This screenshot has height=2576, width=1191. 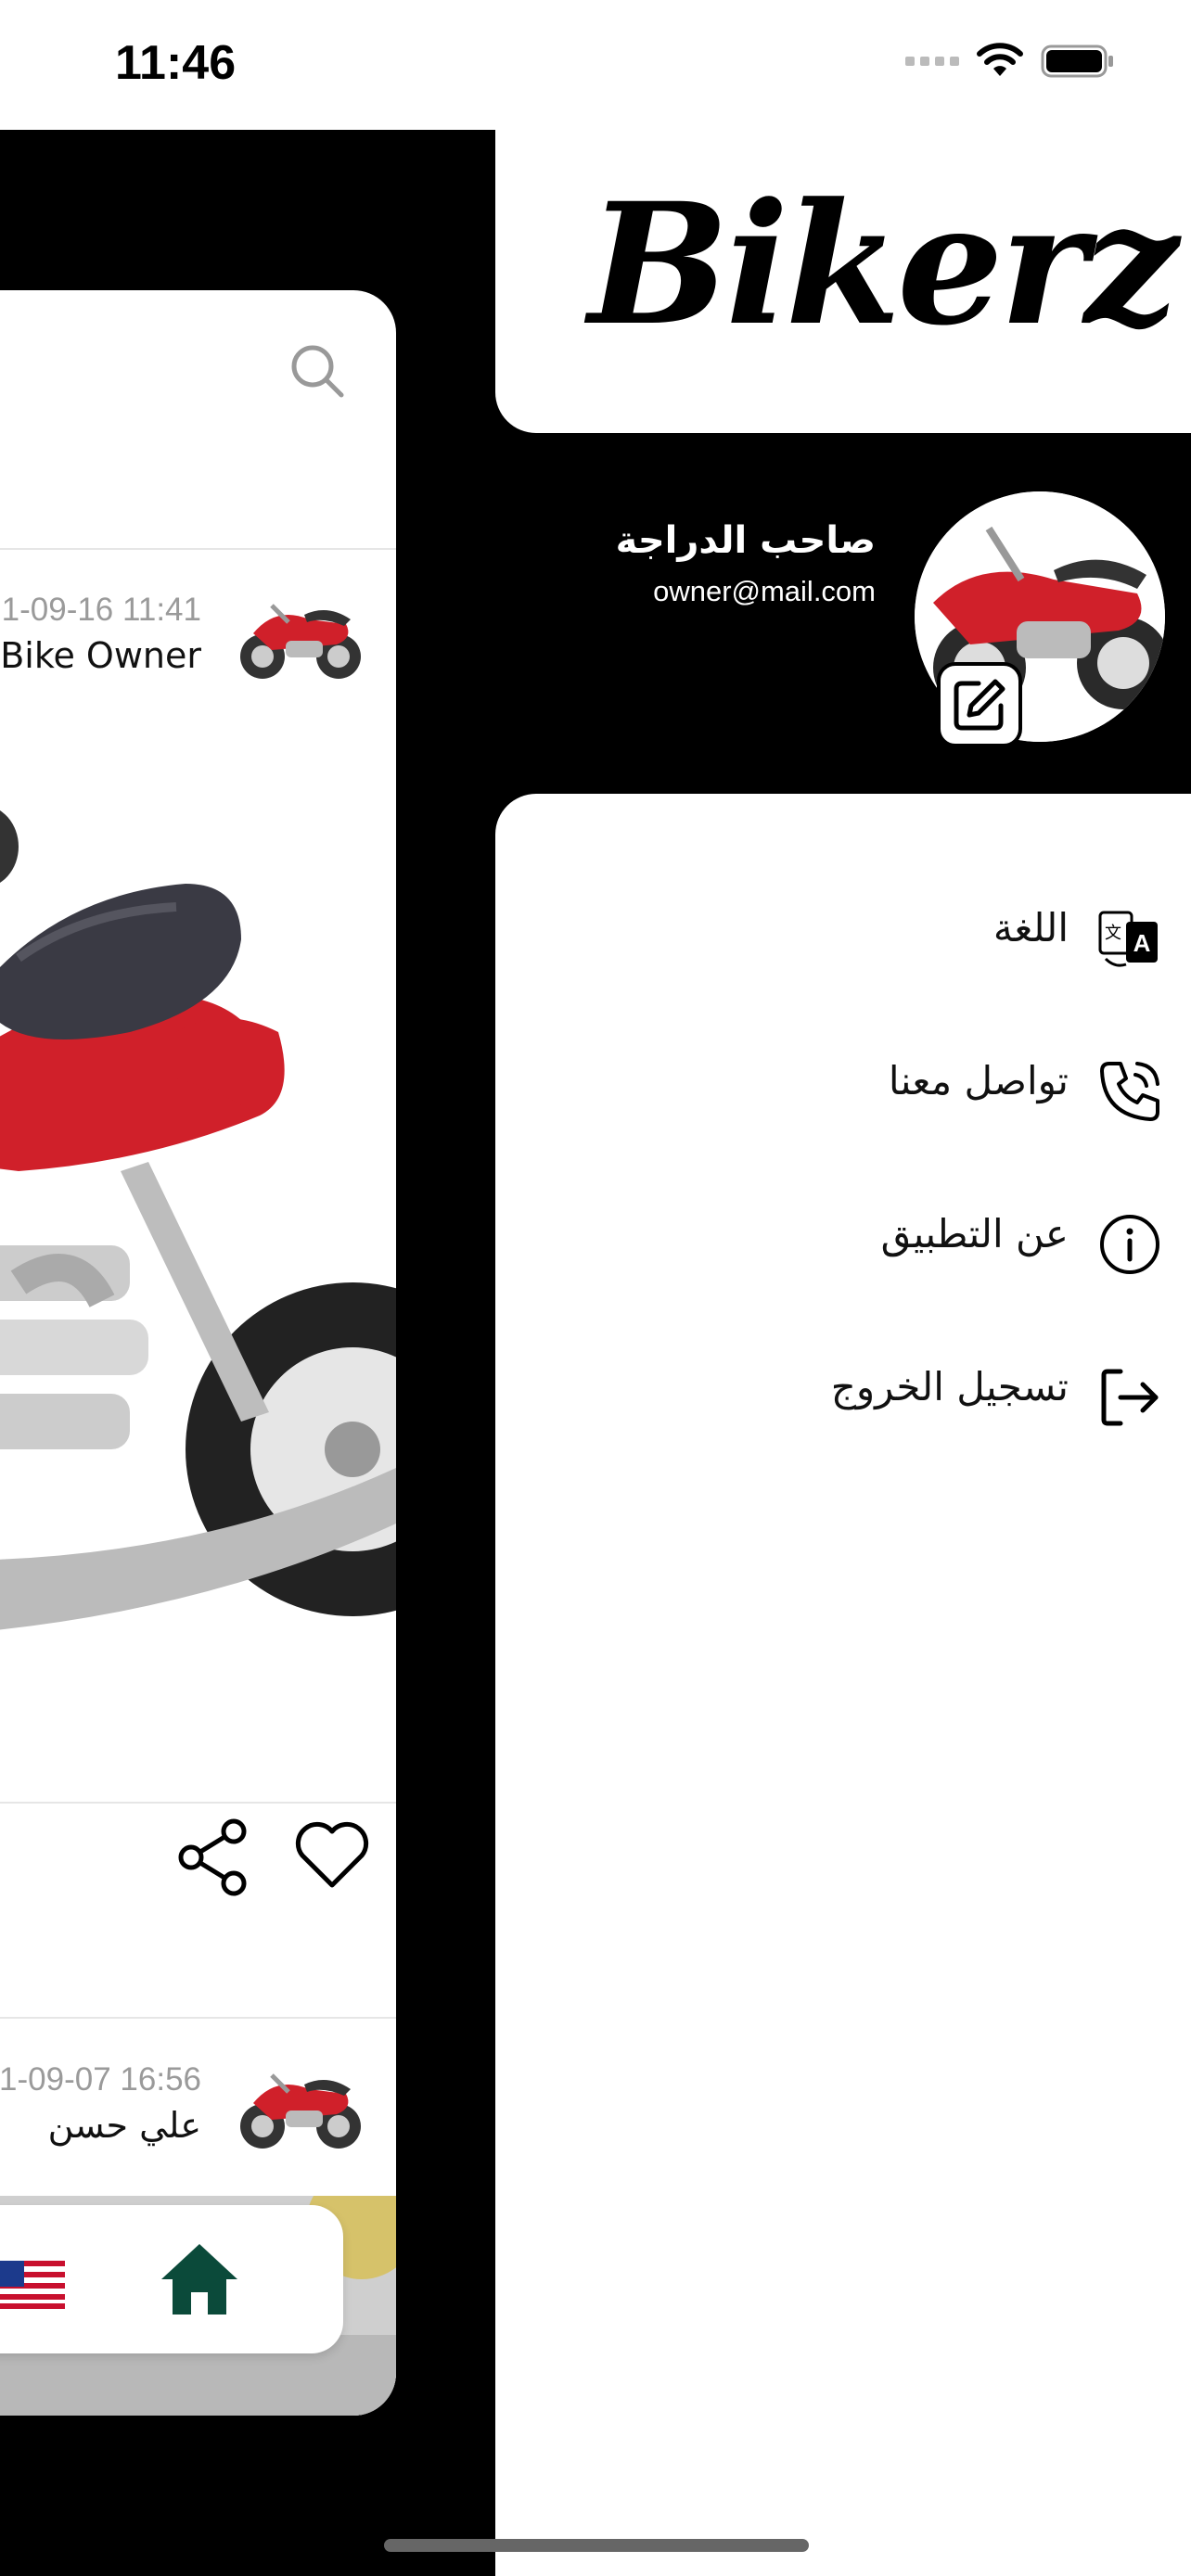 I want to click on status-time: 11:46, so click(x=176, y=63).